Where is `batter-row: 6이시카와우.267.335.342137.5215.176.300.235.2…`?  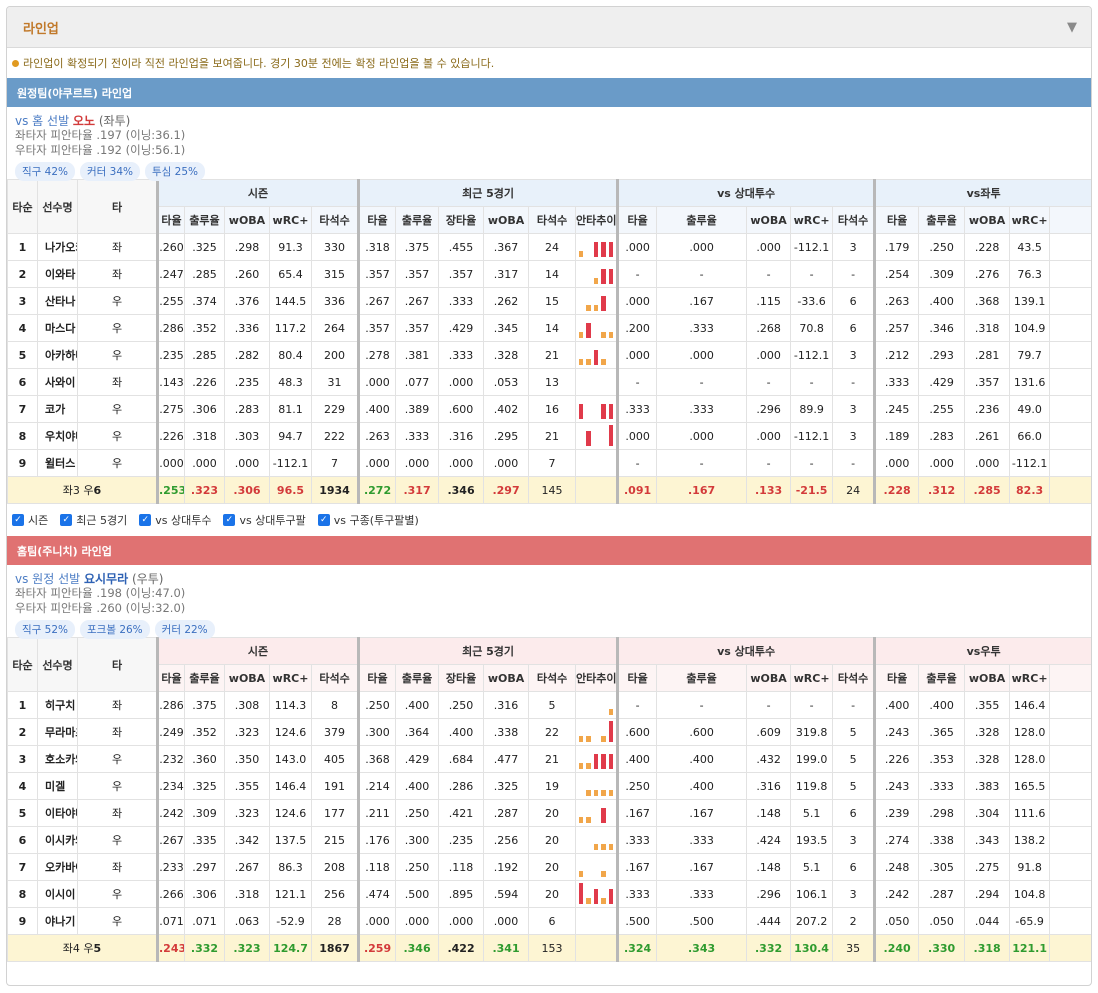
batter-row: 6이시카와우.267.335.342137.5215.176.300.235.2… is located at coordinates (549, 840).